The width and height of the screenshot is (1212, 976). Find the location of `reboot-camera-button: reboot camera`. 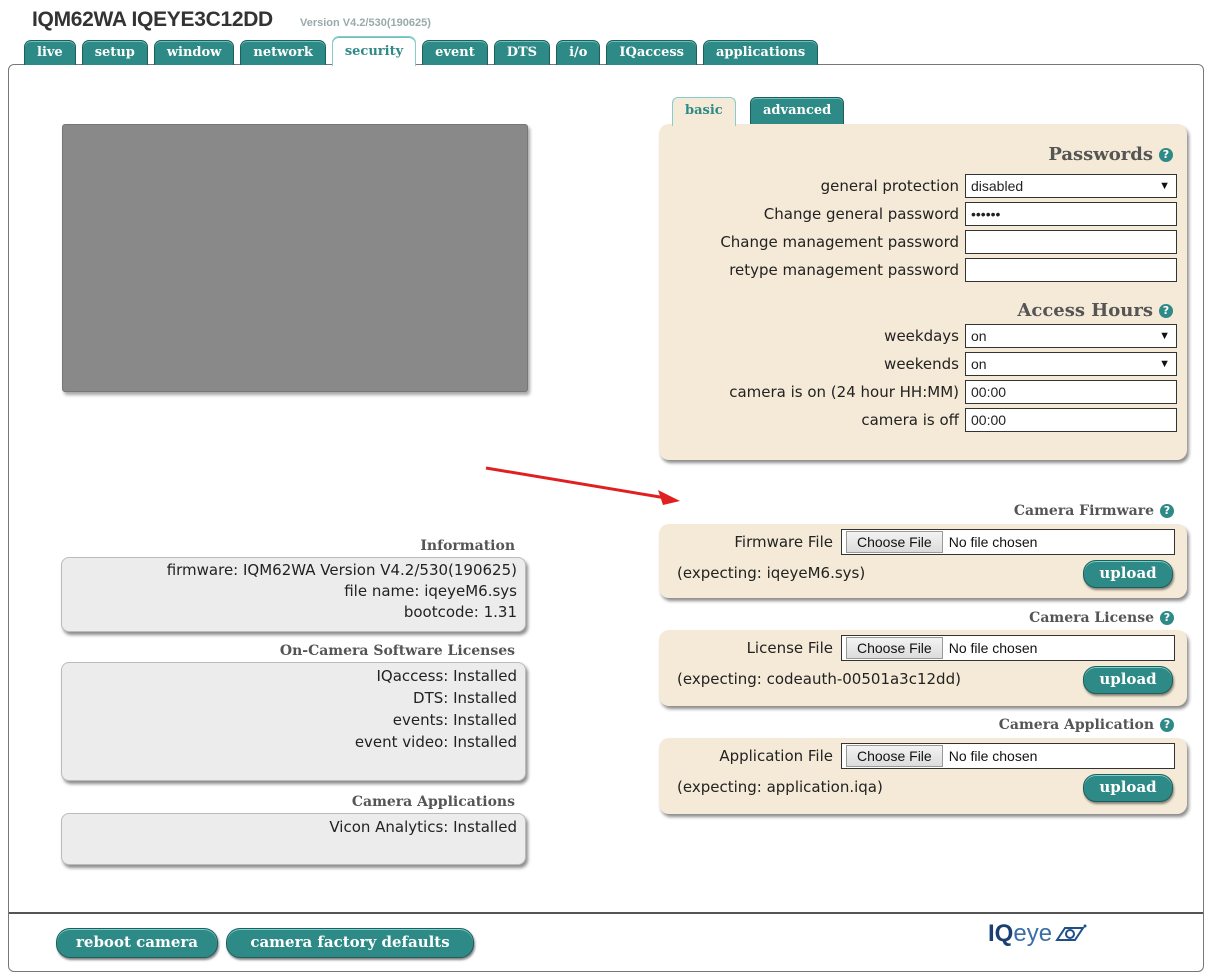

reboot-camera-button: reboot camera is located at coordinates (137, 943).